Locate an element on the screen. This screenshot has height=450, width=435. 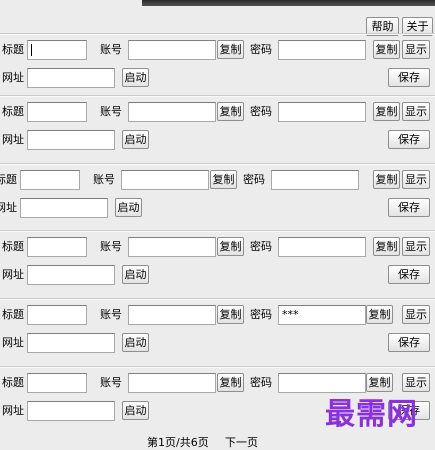
window-title-strip is located at coordinates (288, 3).